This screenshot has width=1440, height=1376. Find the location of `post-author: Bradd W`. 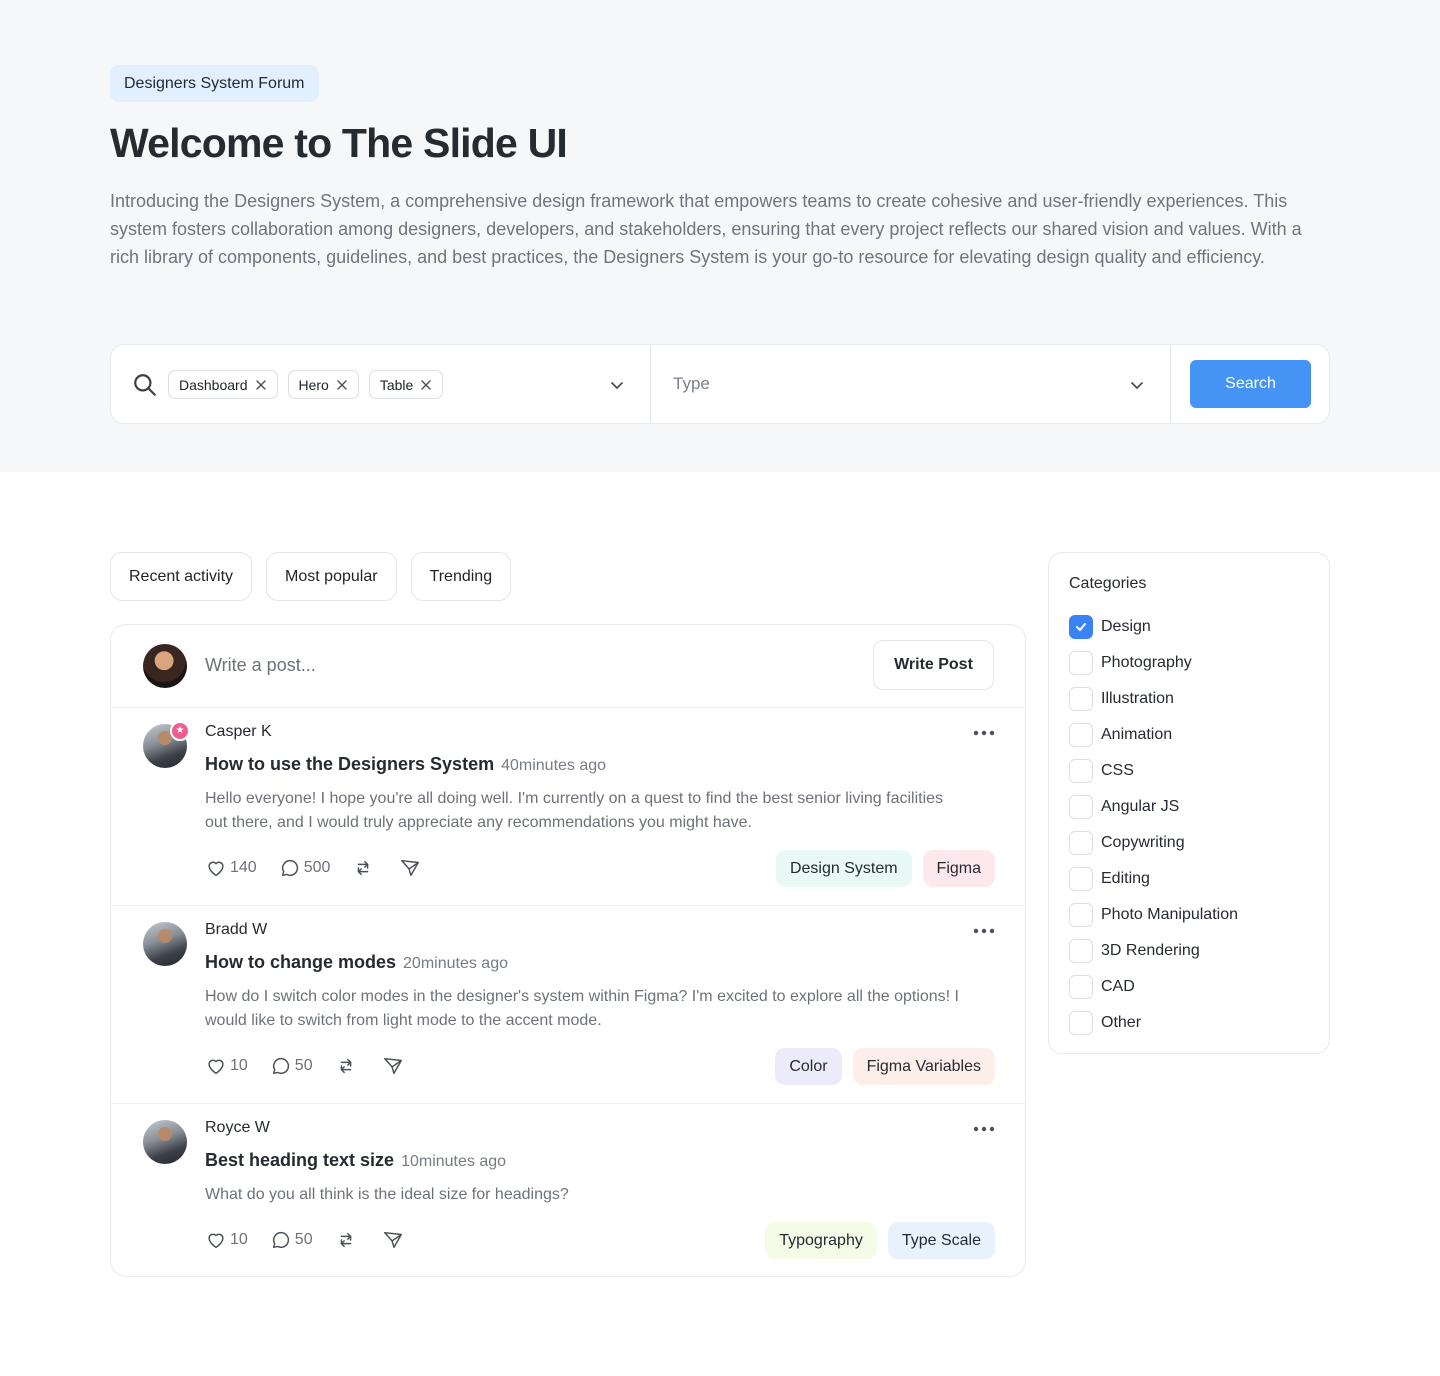

post-author: Bradd W is located at coordinates (236, 930).